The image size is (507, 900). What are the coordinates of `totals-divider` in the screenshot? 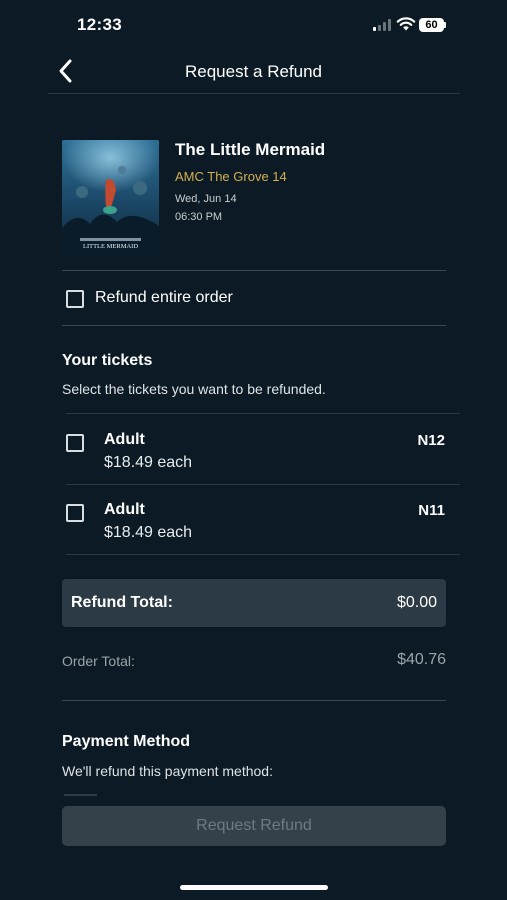 It's located at (254, 700).